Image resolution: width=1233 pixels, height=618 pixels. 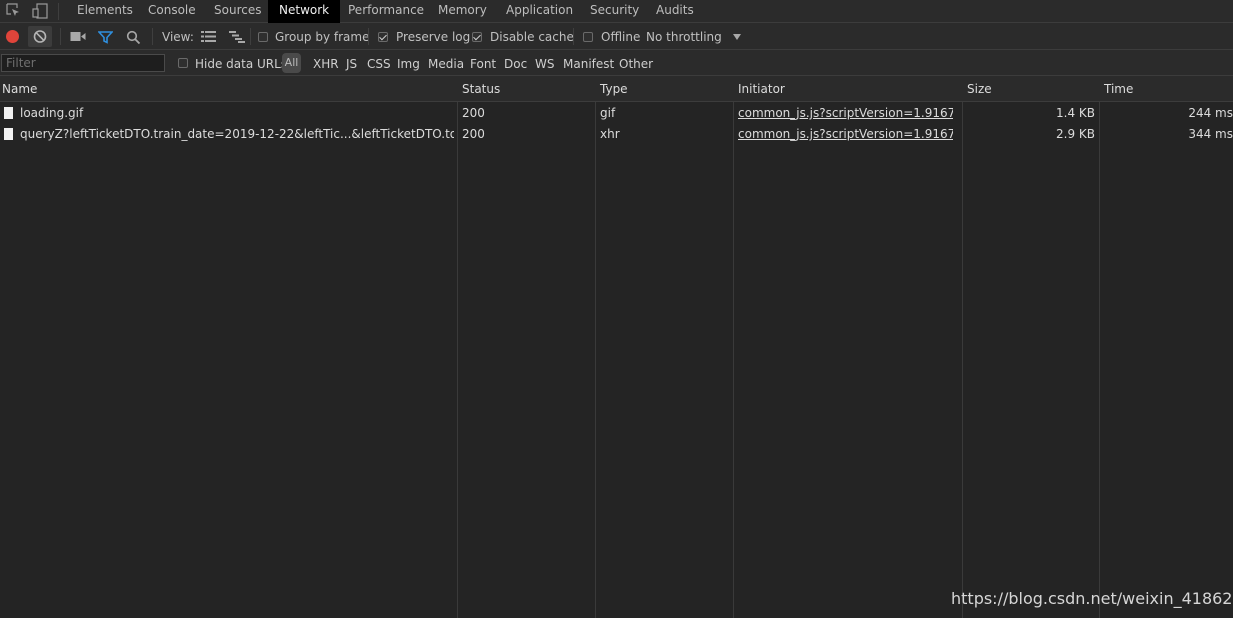 I want to click on screenshot-camera-icon, so click(x=78, y=36).